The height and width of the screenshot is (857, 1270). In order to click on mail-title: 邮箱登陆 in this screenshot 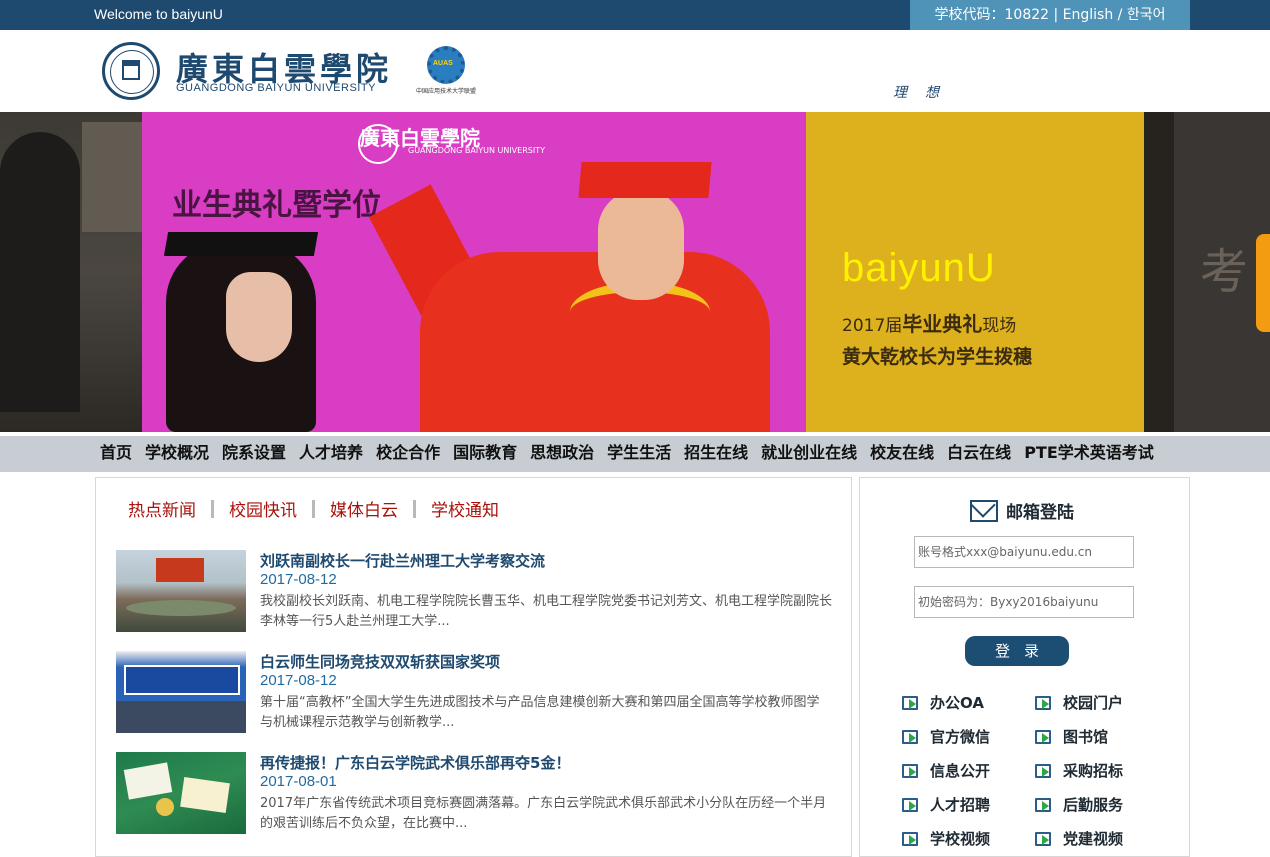, I will do `click(1040, 513)`.